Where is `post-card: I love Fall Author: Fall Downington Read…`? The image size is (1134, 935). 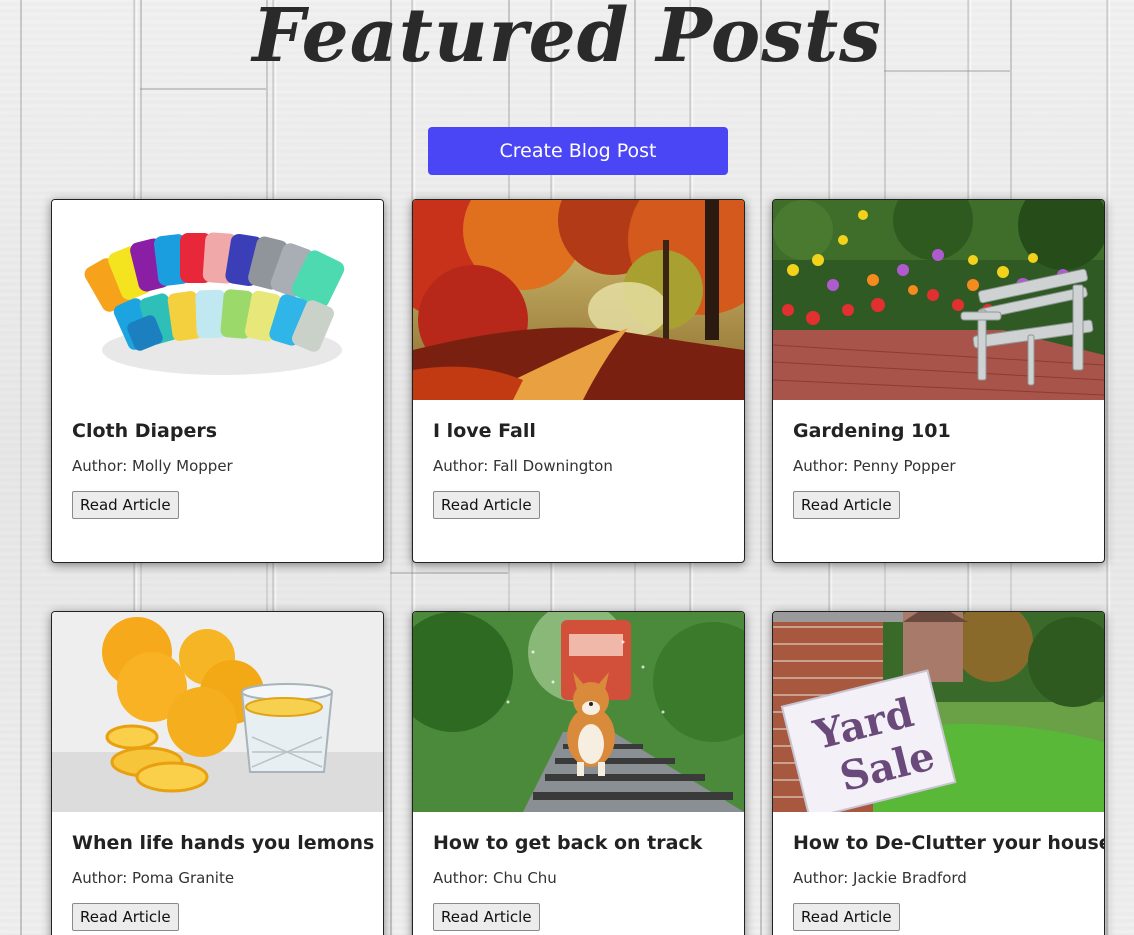 post-card: I love Fall Author: Fall Downington Read… is located at coordinates (578, 381).